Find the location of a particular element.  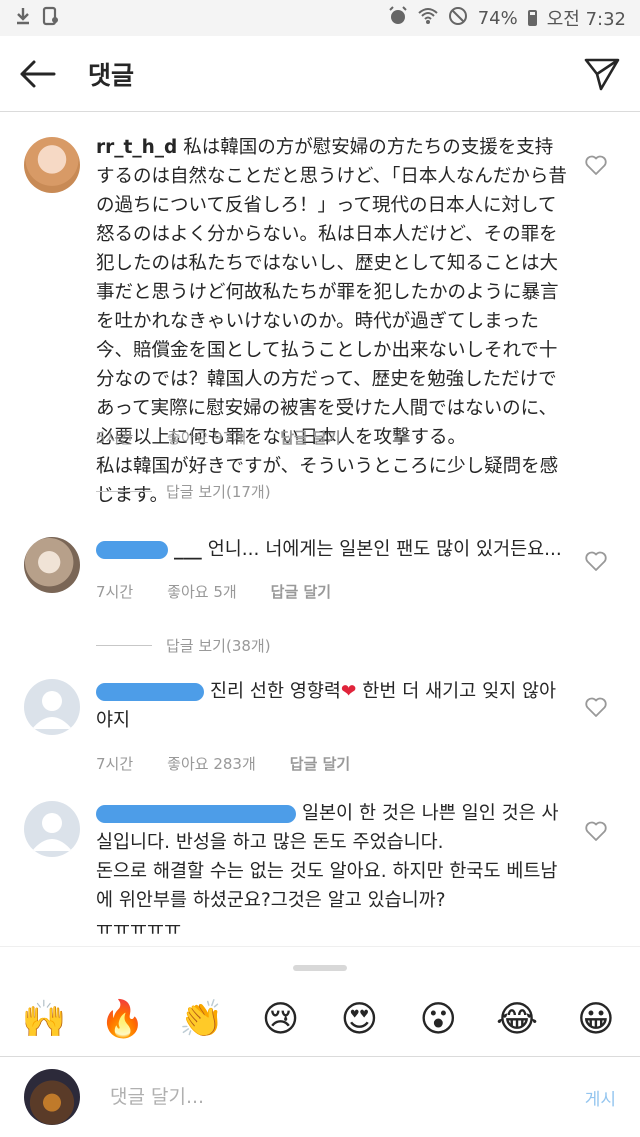

header: 댓글 is located at coordinates (320, 74).